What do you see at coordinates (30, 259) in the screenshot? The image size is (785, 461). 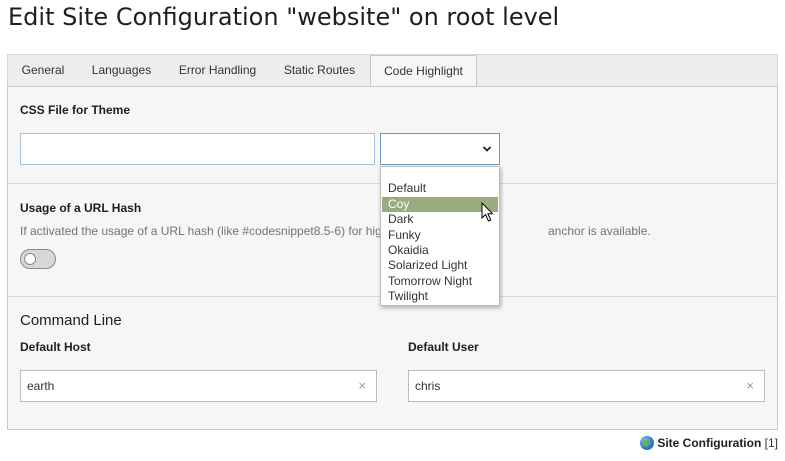 I see `toggle-knob` at bounding box center [30, 259].